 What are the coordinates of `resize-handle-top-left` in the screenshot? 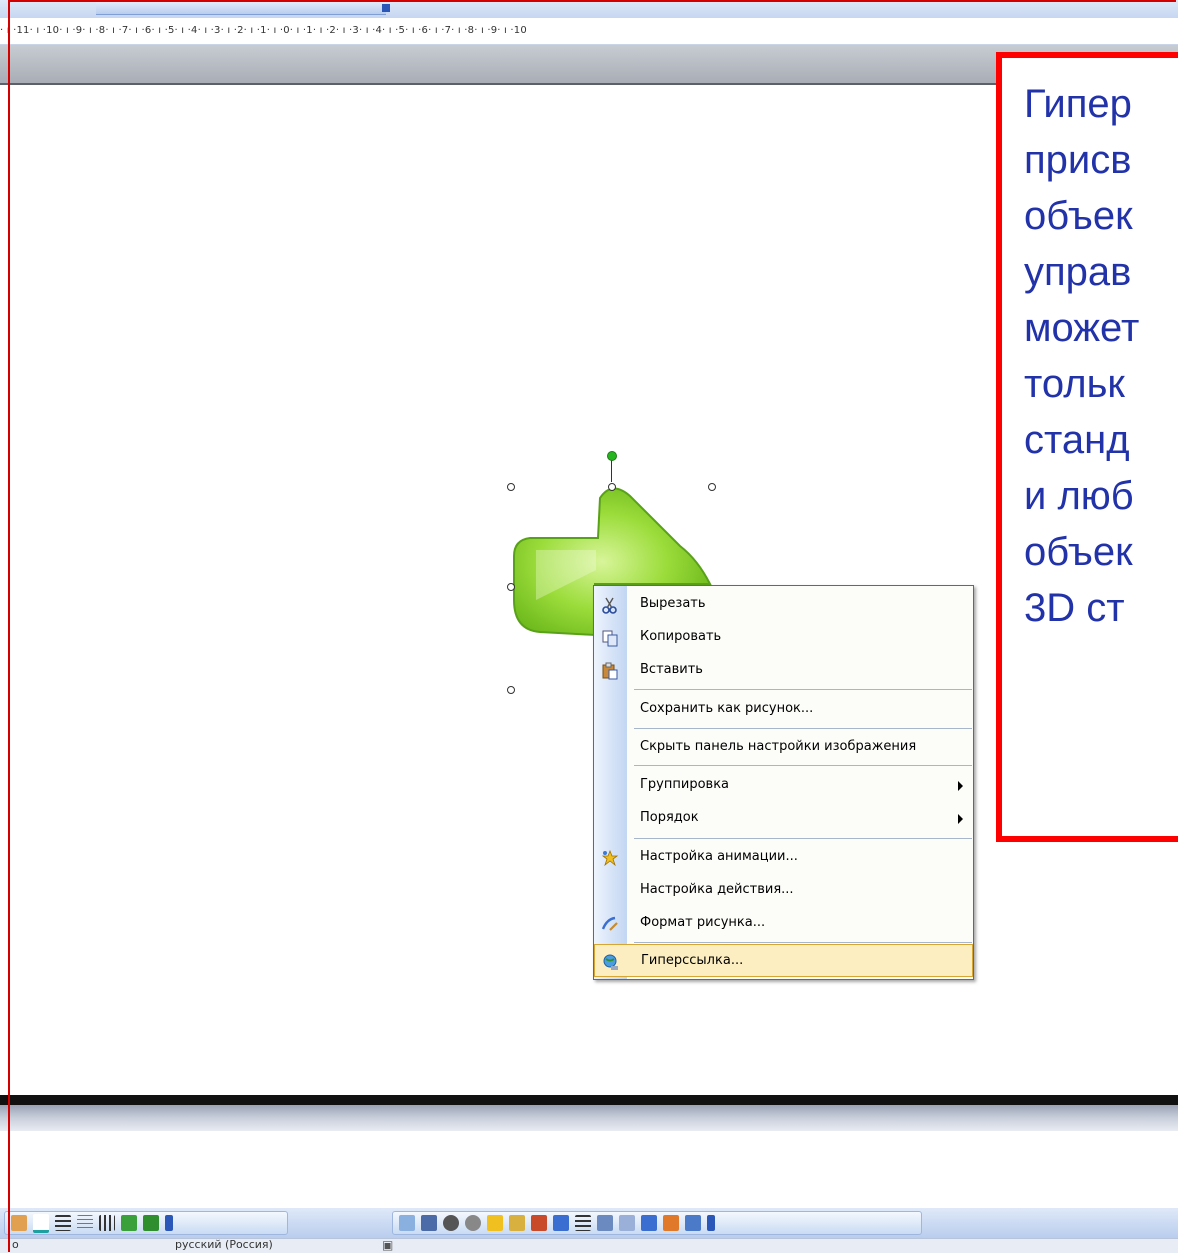 It's located at (511, 487).